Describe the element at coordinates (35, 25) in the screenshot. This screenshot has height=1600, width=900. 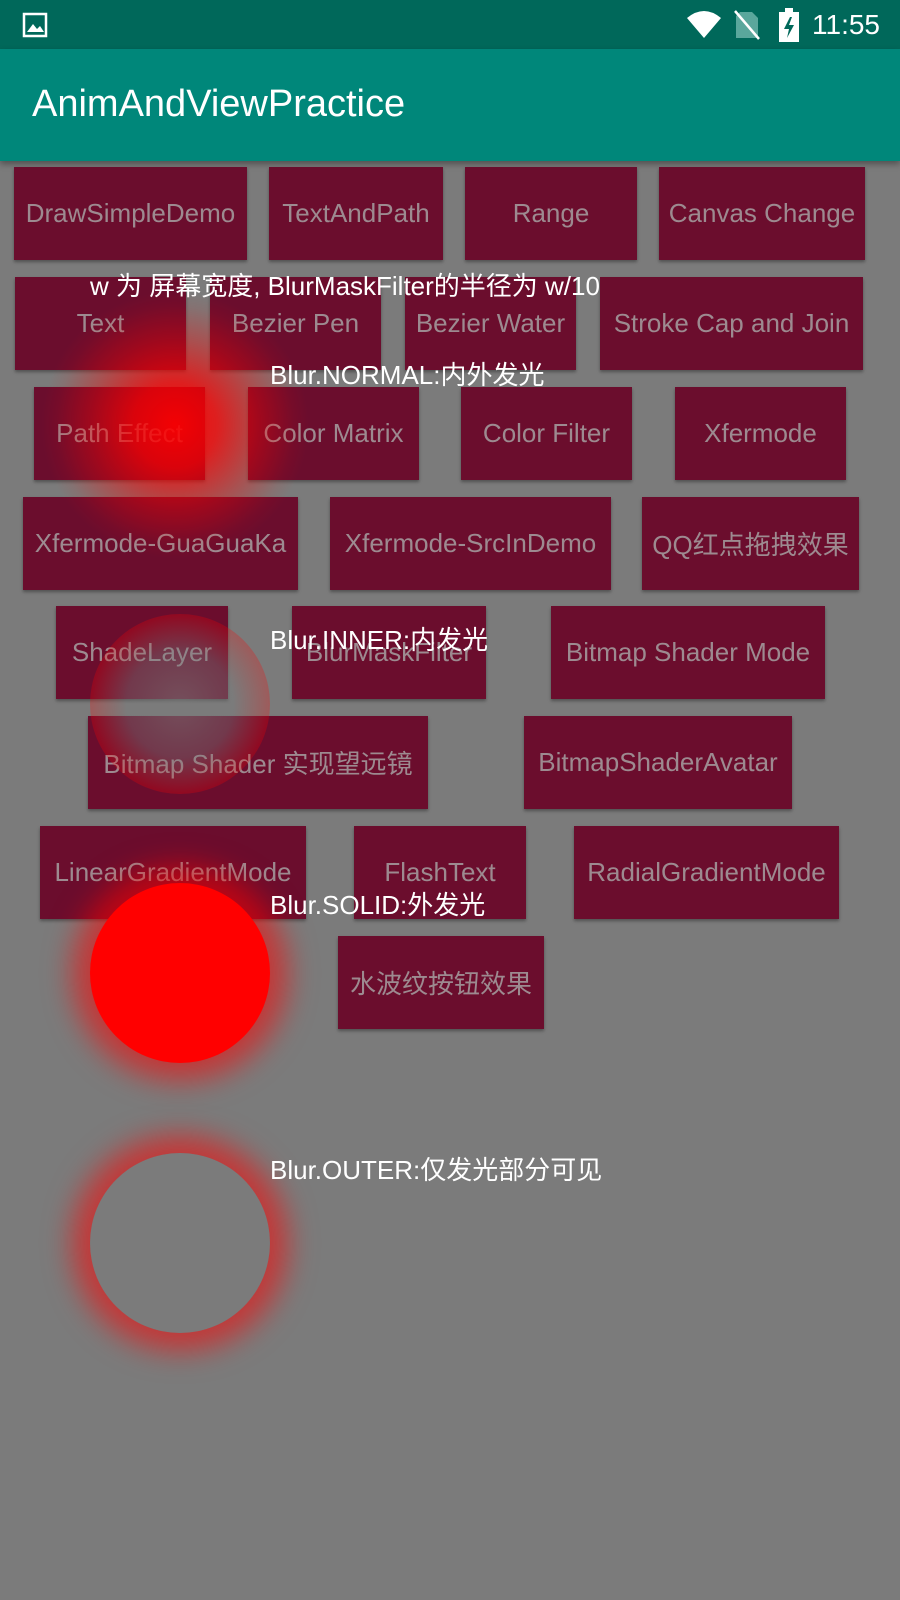
I see `image-icon` at that location.